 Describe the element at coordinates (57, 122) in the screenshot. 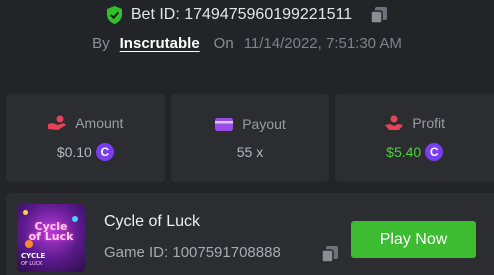

I see `hand-coin-icon` at that location.